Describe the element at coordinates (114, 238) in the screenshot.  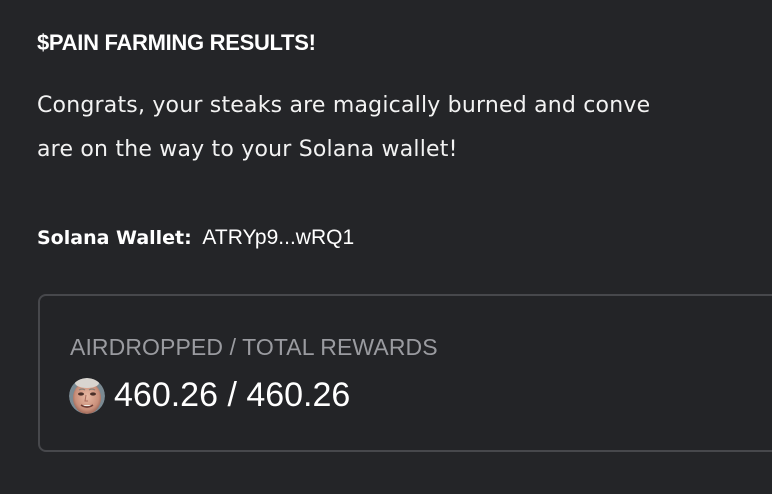
I see `wallet-label: Solana Wallet:` at that location.